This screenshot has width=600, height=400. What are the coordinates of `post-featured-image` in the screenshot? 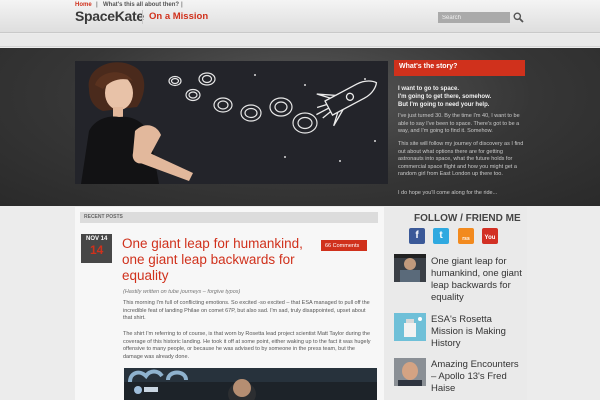 It's located at (250, 384).